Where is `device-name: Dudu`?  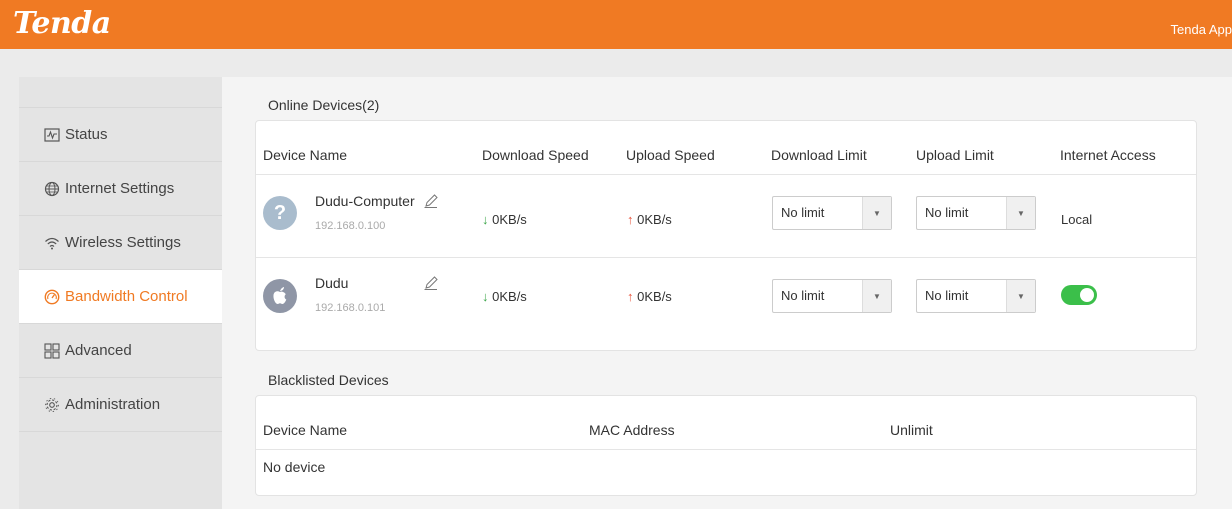
device-name: Dudu is located at coordinates (332, 283).